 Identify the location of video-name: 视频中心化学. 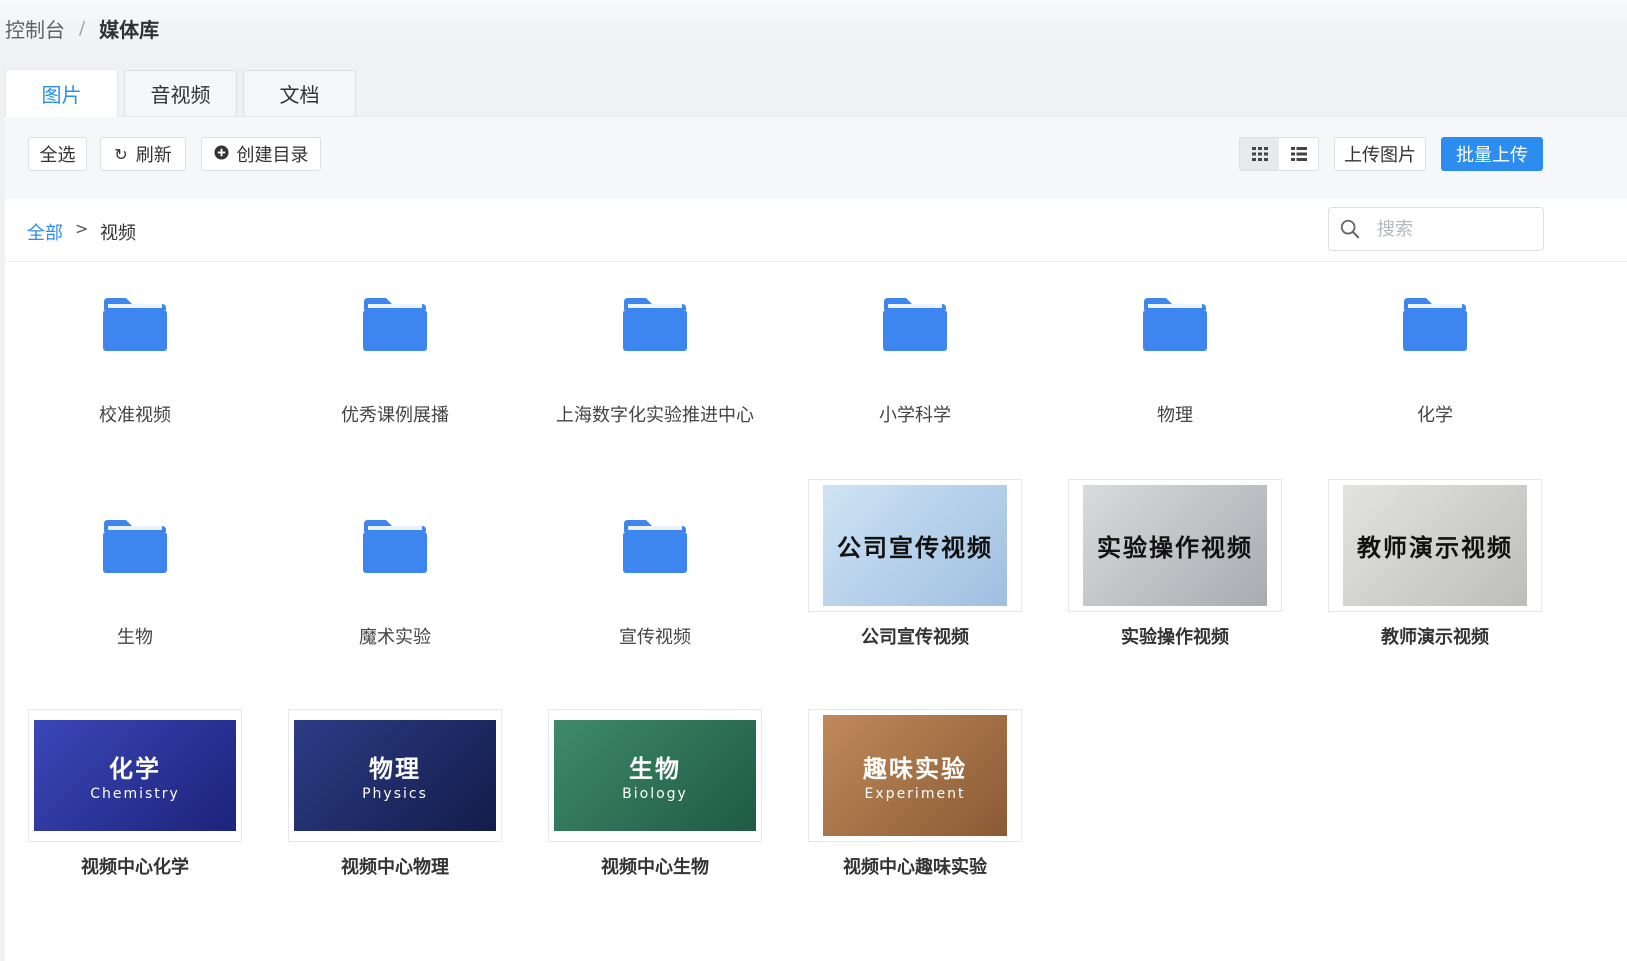
(135, 867).